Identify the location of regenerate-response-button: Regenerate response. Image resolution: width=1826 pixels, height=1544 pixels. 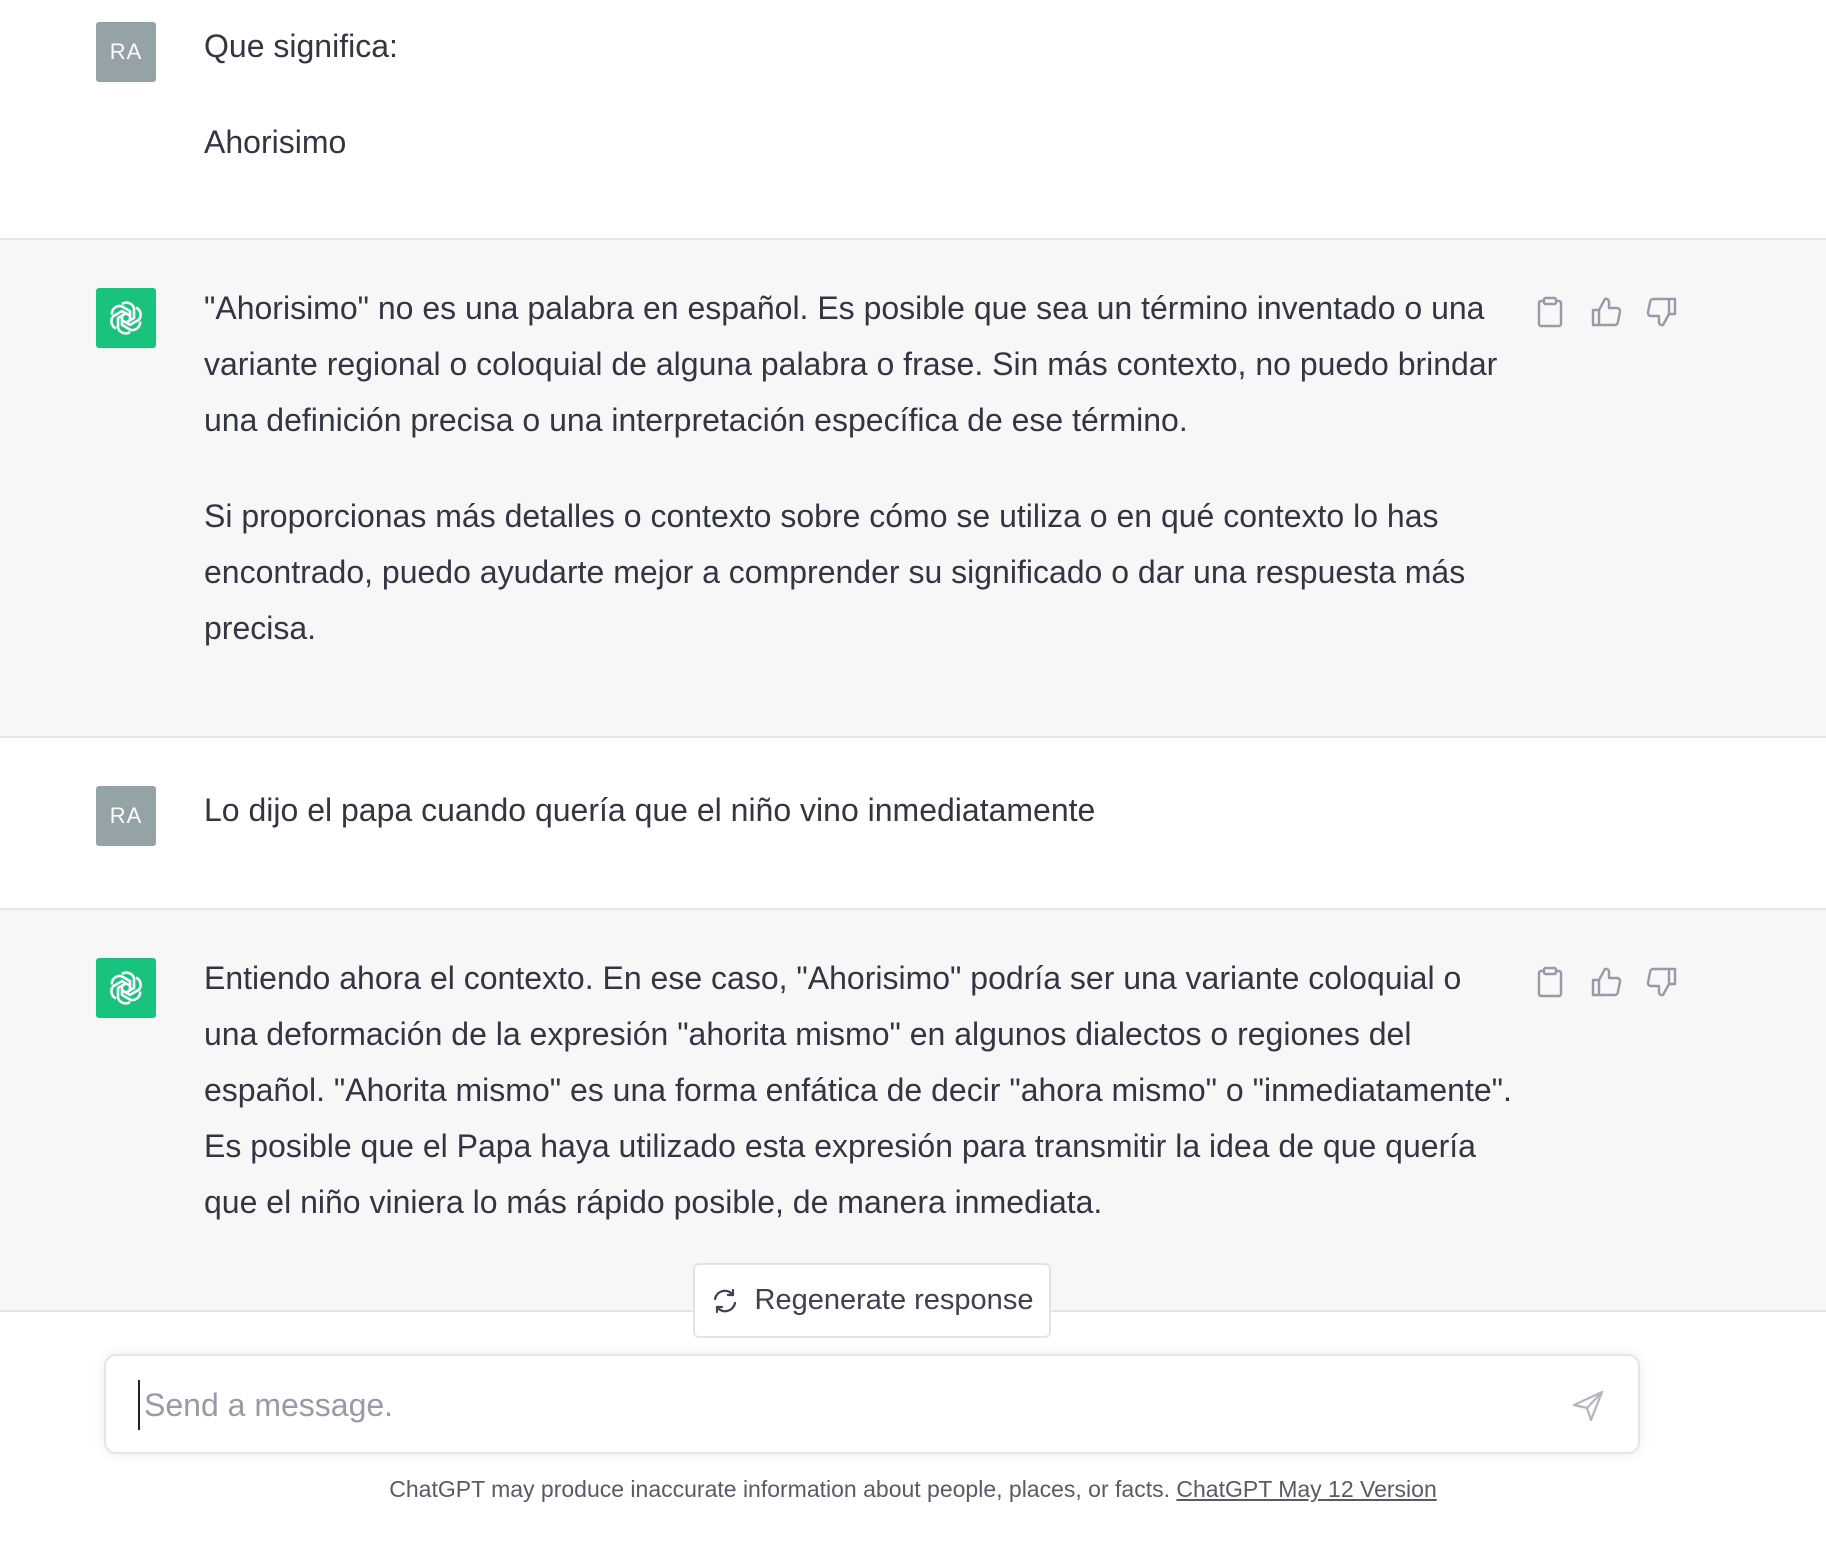
(872, 1300).